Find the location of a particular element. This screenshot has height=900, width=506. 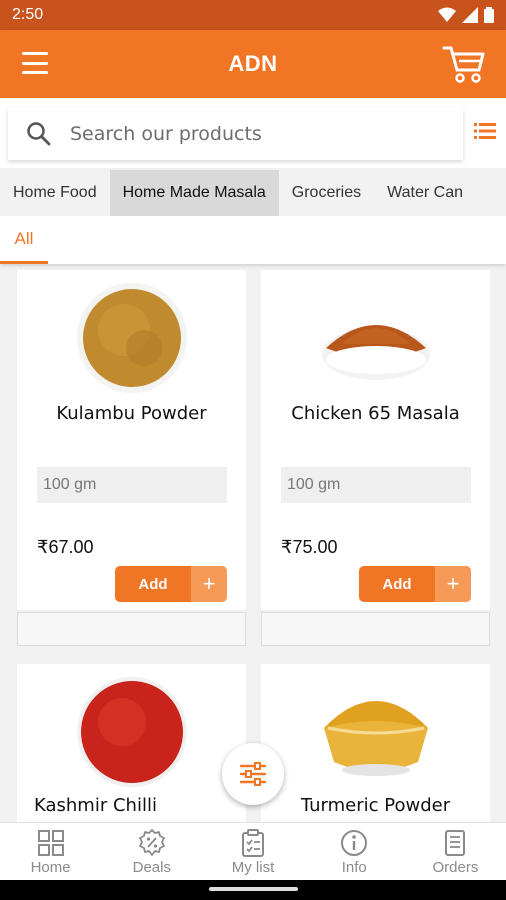

tab-home-made-masala: Home Made Masala is located at coordinates (194, 197).